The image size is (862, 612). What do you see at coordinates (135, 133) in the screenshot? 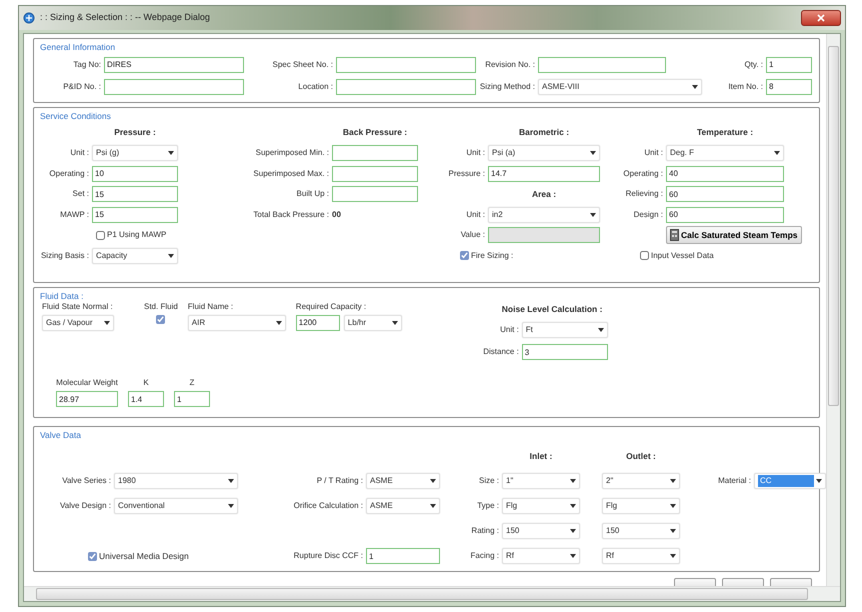
I see `column-heading: Pressure :` at bounding box center [135, 133].